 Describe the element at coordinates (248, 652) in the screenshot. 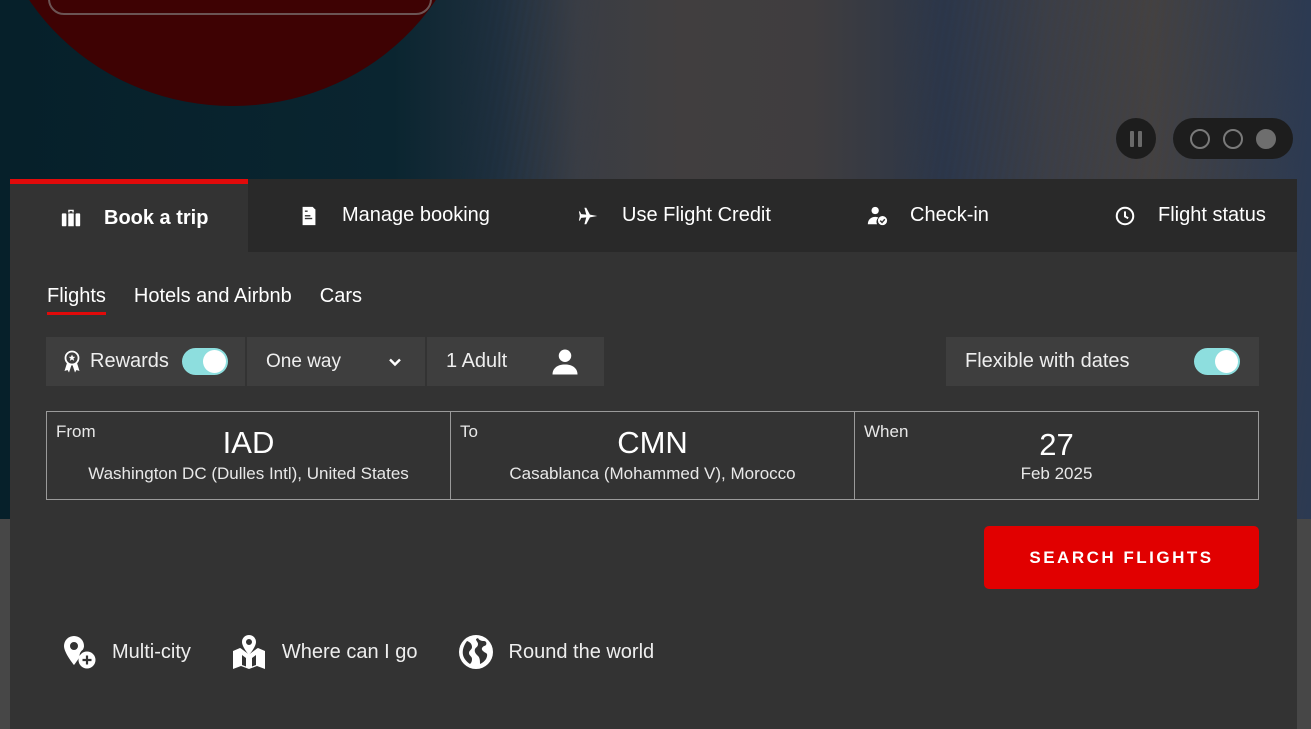

I see `map-pin-icon` at that location.